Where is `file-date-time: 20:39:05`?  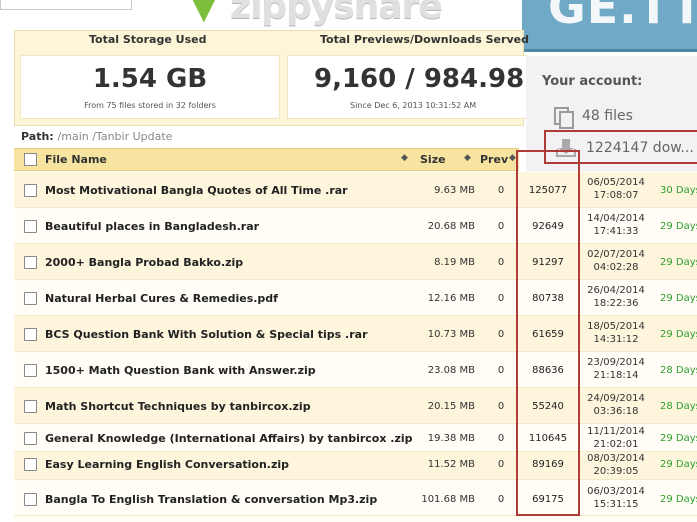
file-date-time: 20:39:05 is located at coordinates (616, 471).